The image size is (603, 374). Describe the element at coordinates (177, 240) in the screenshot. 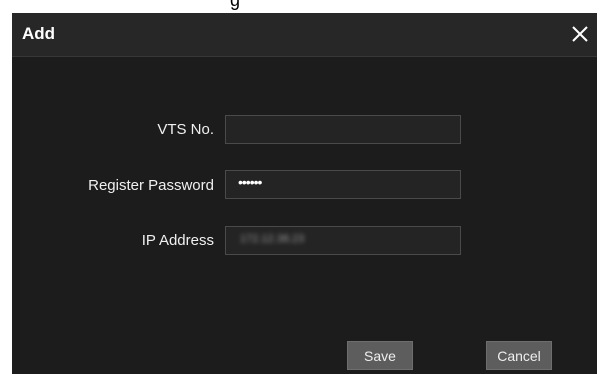

I see `ip-address-label: IP Address` at that location.